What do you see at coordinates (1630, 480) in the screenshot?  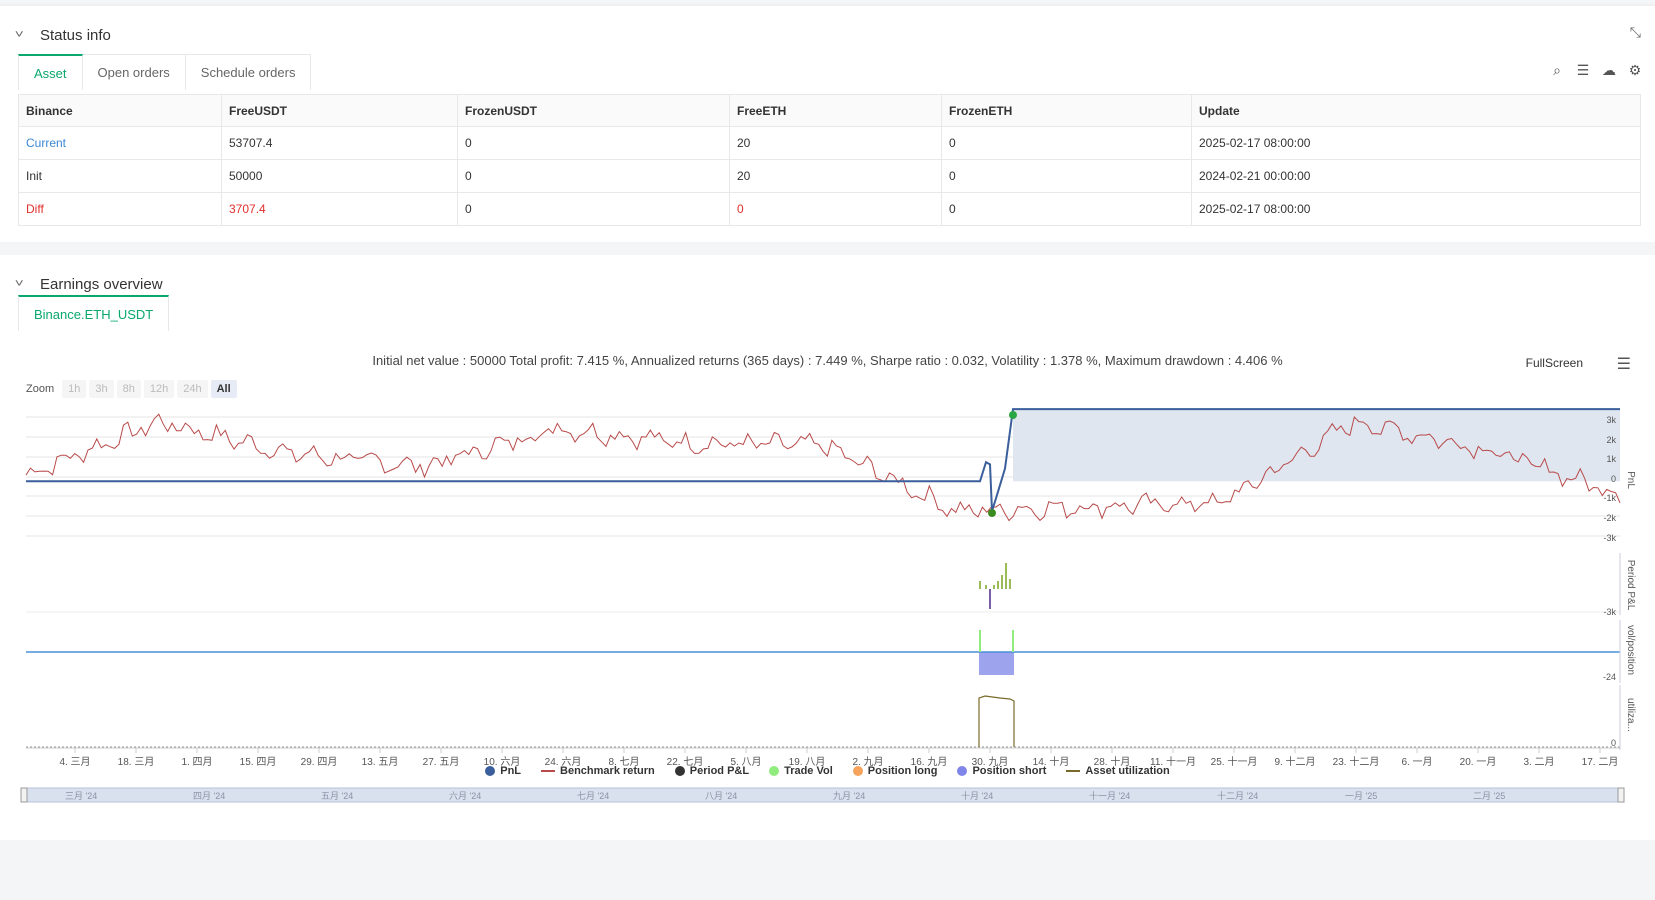 I see `pnl-axis-title: PnL` at bounding box center [1630, 480].